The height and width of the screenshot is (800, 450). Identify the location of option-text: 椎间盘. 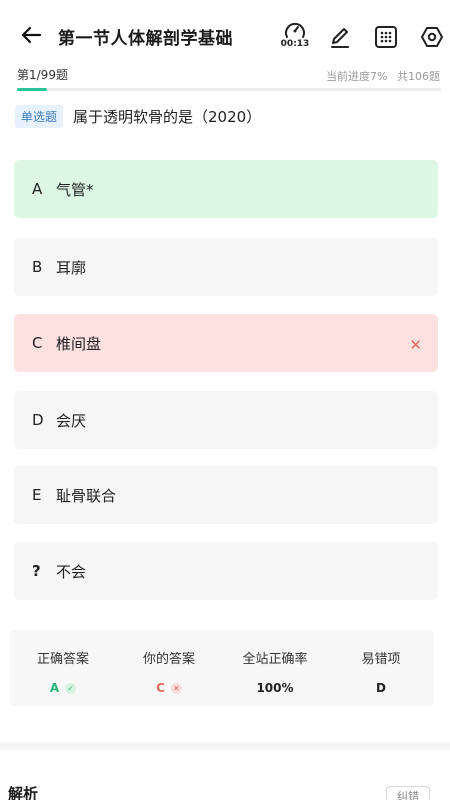
(79, 343).